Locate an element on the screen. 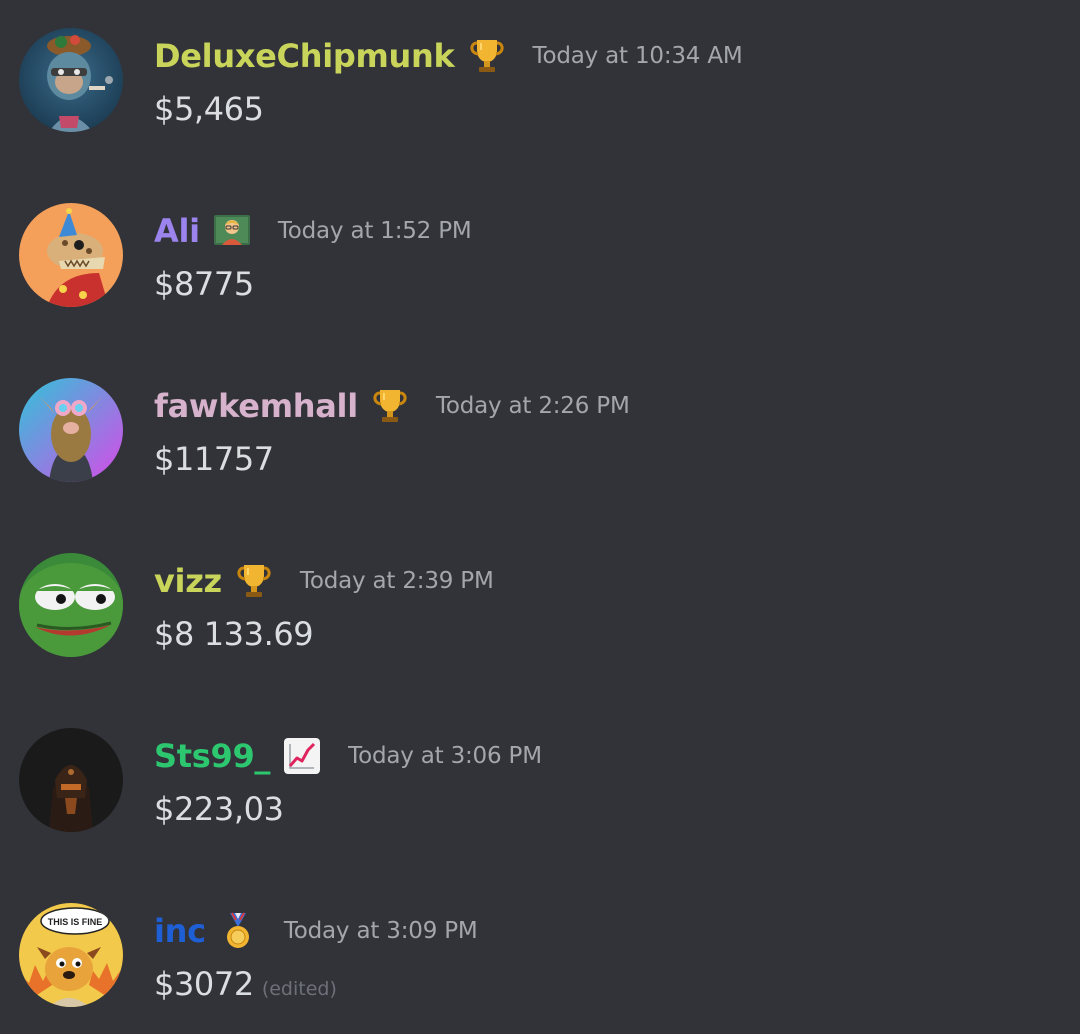 This screenshot has height=1034, width=1080. llama-avatar is located at coordinates (71, 430).